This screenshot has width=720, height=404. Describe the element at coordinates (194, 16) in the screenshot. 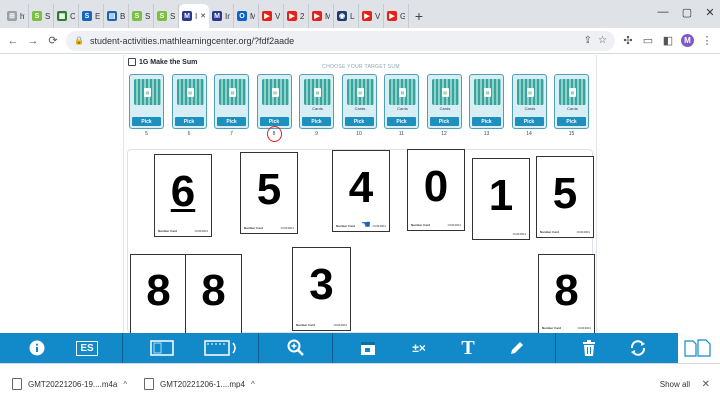

I see `browser-tab: M I ✕` at that location.